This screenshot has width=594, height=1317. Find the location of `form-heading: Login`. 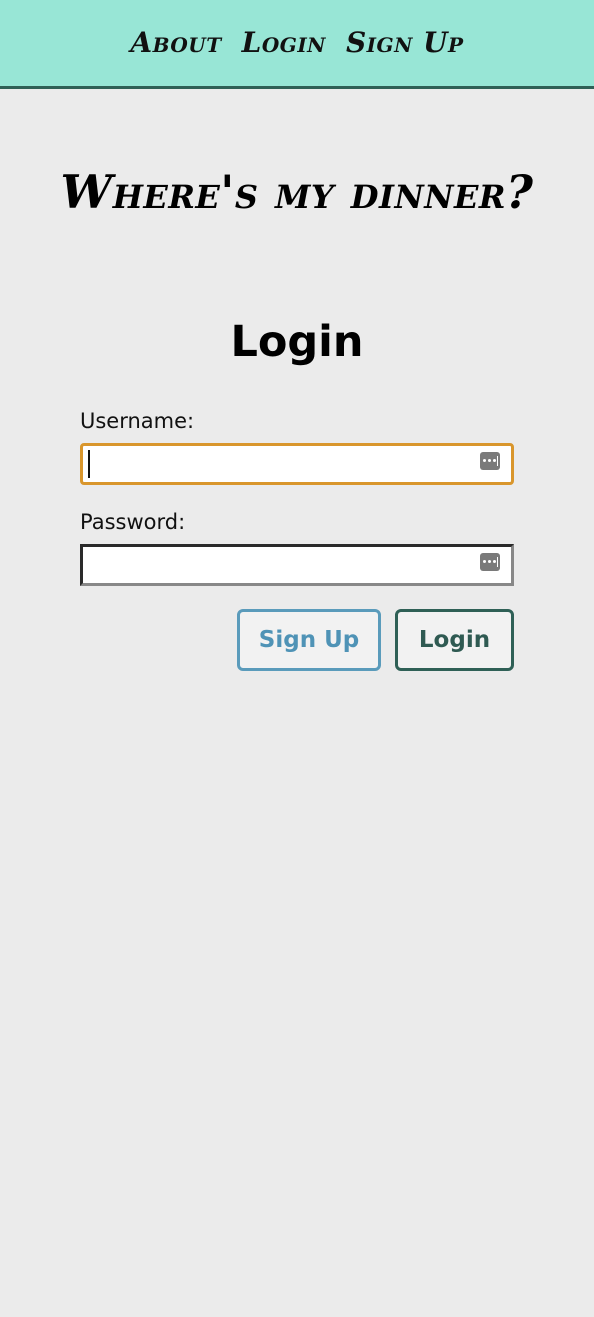

form-heading: Login is located at coordinates (297, 342).